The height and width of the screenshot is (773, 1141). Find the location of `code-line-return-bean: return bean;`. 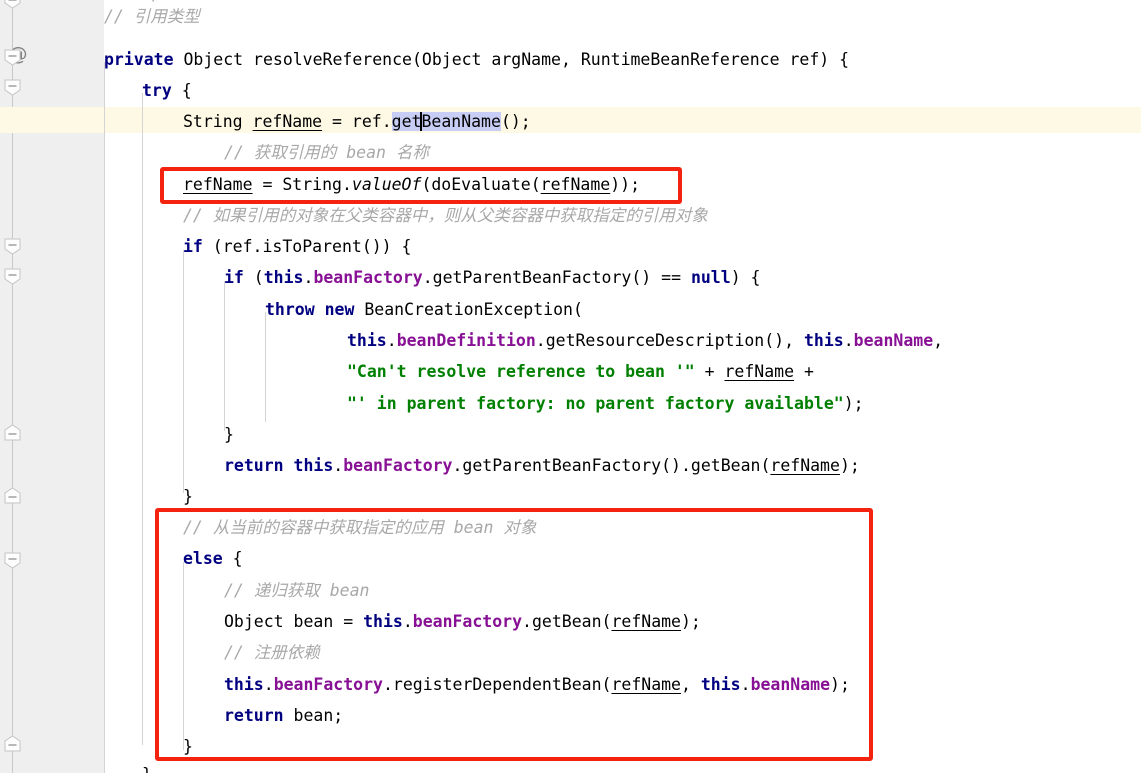

code-line-return-bean: return bean; is located at coordinates (283, 716).